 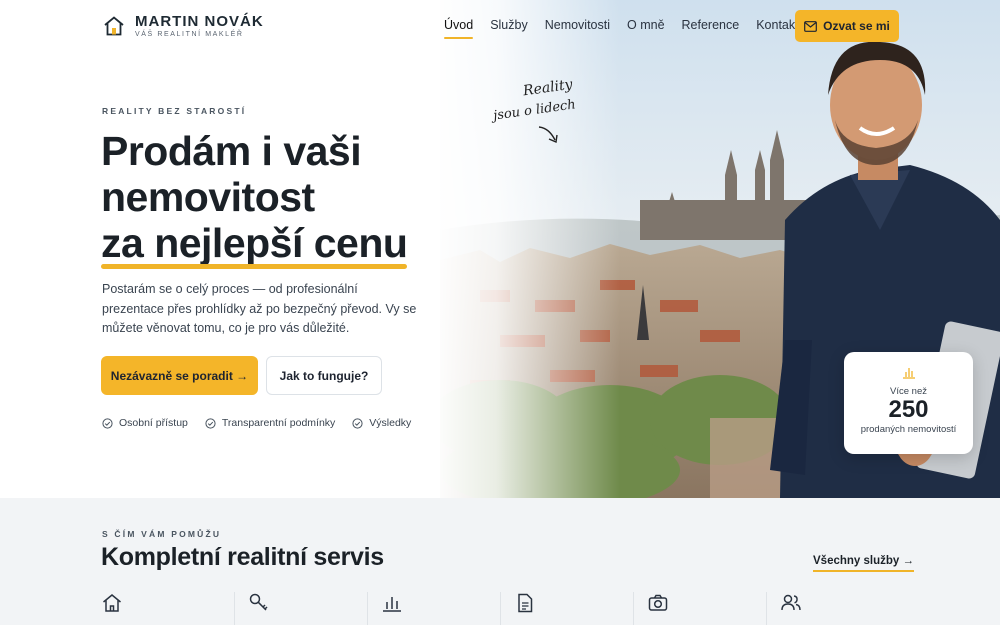 I want to click on stat-value: 250, so click(x=908, y=409).